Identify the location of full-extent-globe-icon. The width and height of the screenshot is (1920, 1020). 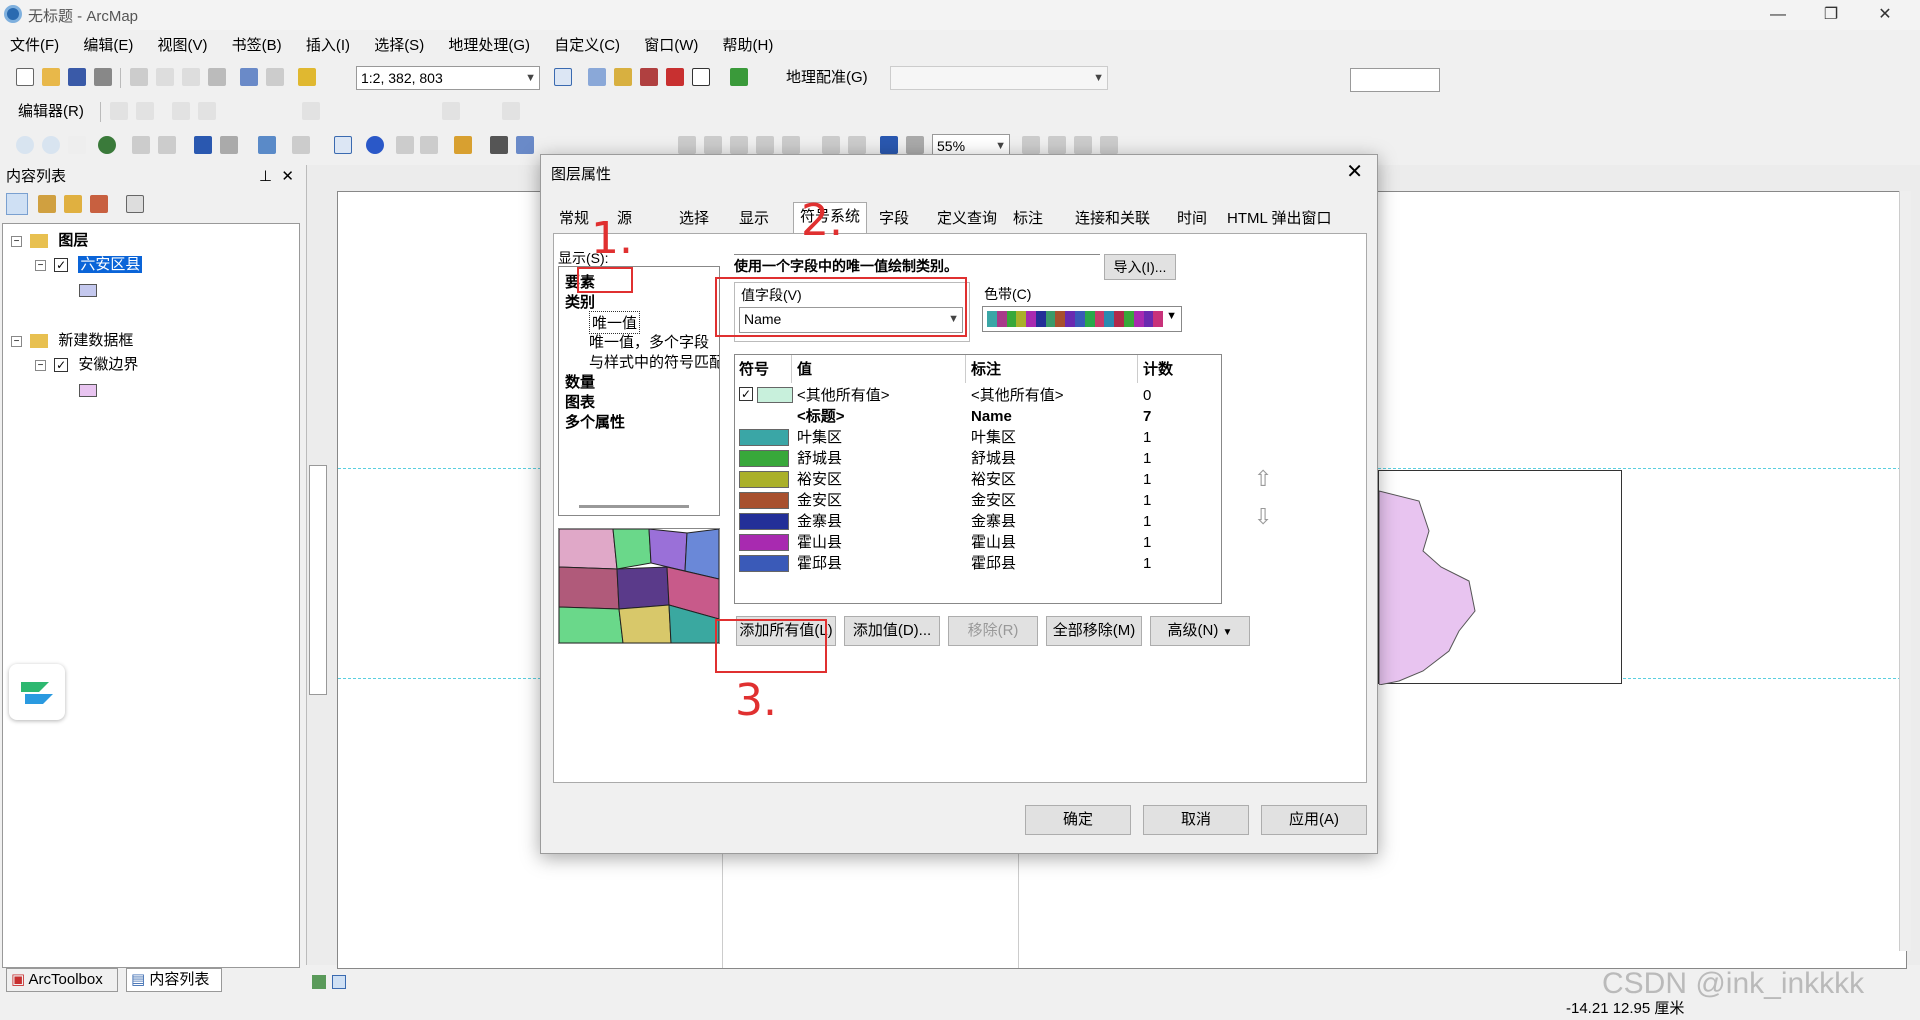
(107, 145).